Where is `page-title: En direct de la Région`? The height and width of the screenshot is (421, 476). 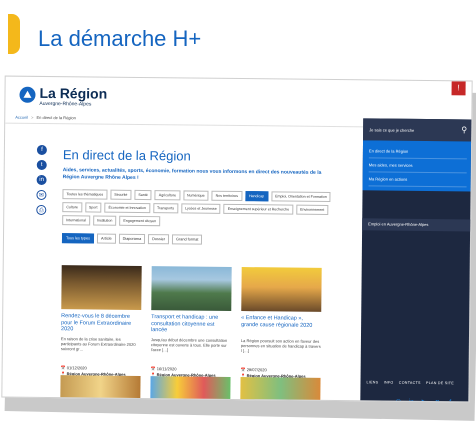
page-title: En direct de la Région is located at coordinates (126, 155).